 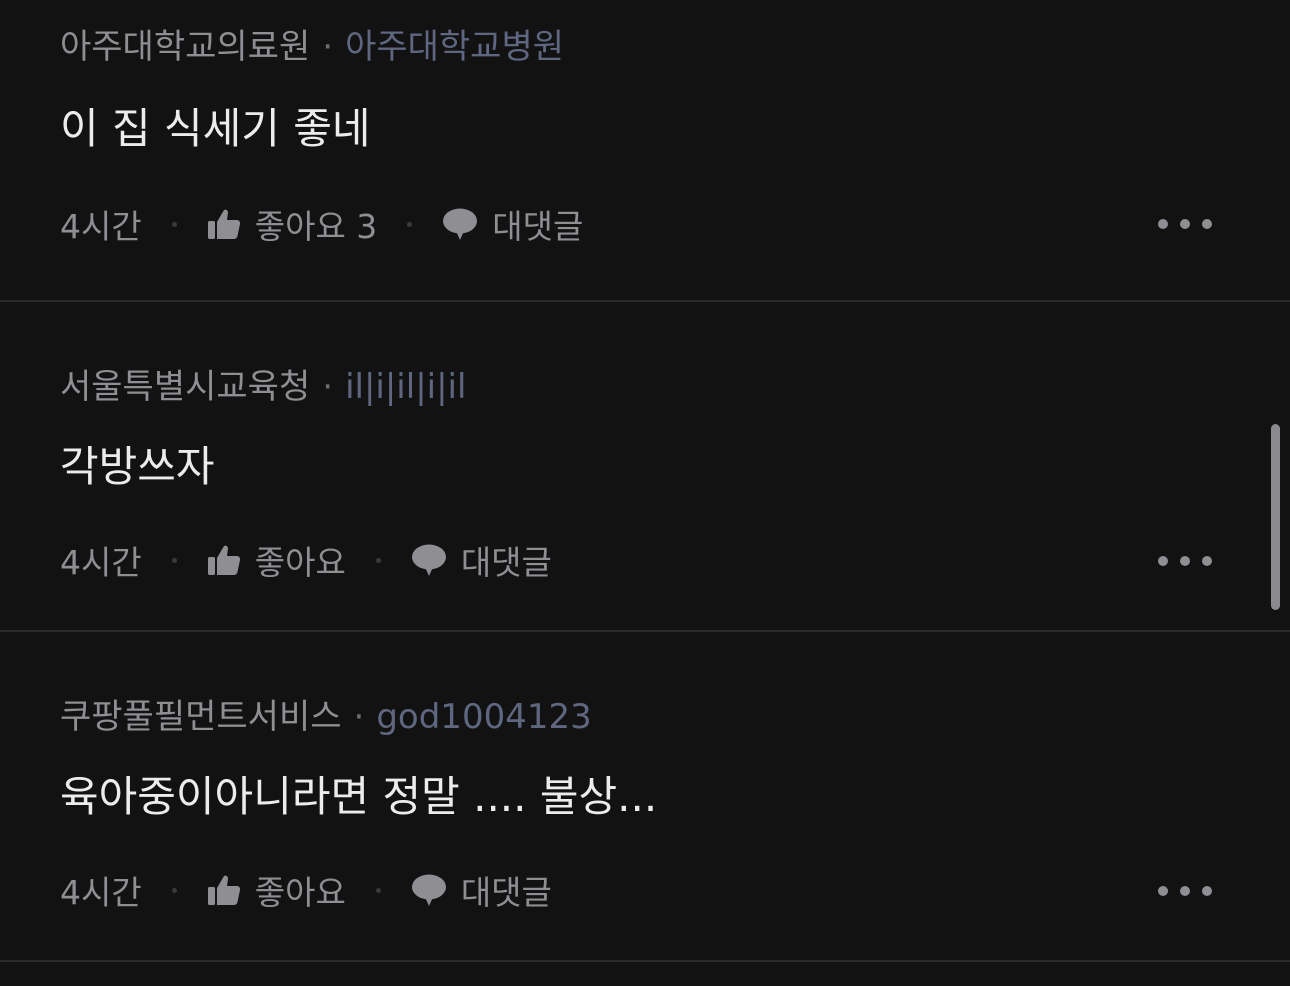 What do you see at coordinates (454, 47) in the screenshot?
I see `author-nickname: 아주대학교병원` at bounding box center [454, 47].